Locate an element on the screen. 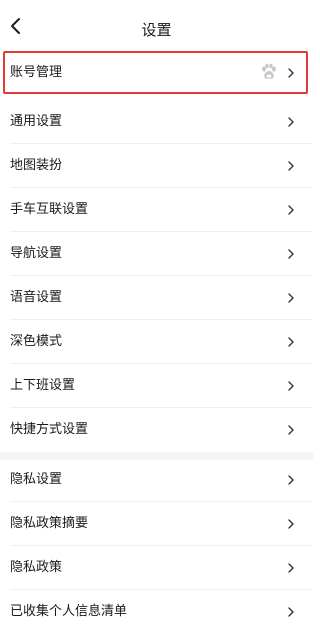  settings-item: 地图装扮 is located at coordinates (156, 166).